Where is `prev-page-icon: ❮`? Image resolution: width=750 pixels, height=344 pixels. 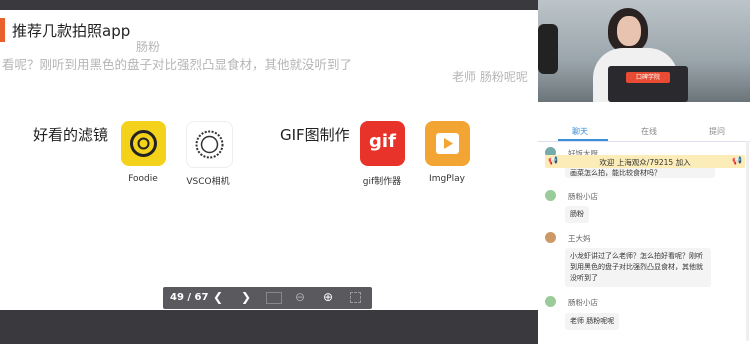
prev-page-icon: ❮ is located at coordinates (218, 297).